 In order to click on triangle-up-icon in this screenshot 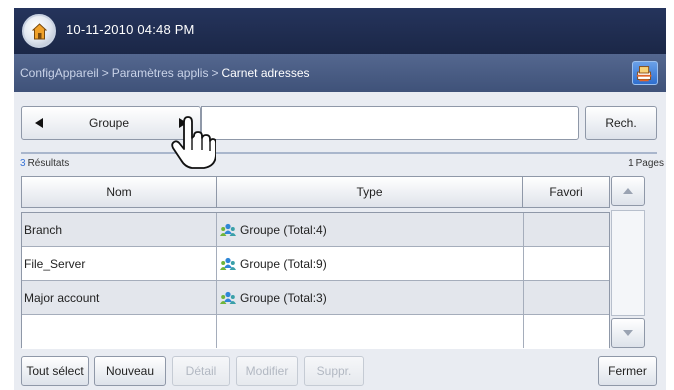, I will do `click(628, 191)`.